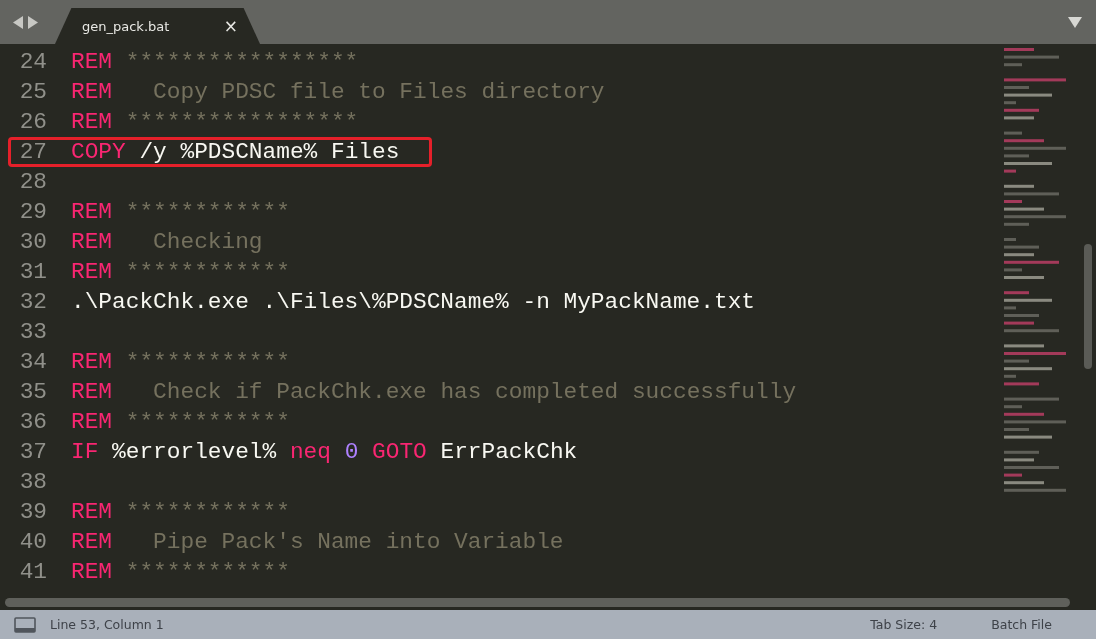  I want to click on keyword-text: neq, so click(310, 452).